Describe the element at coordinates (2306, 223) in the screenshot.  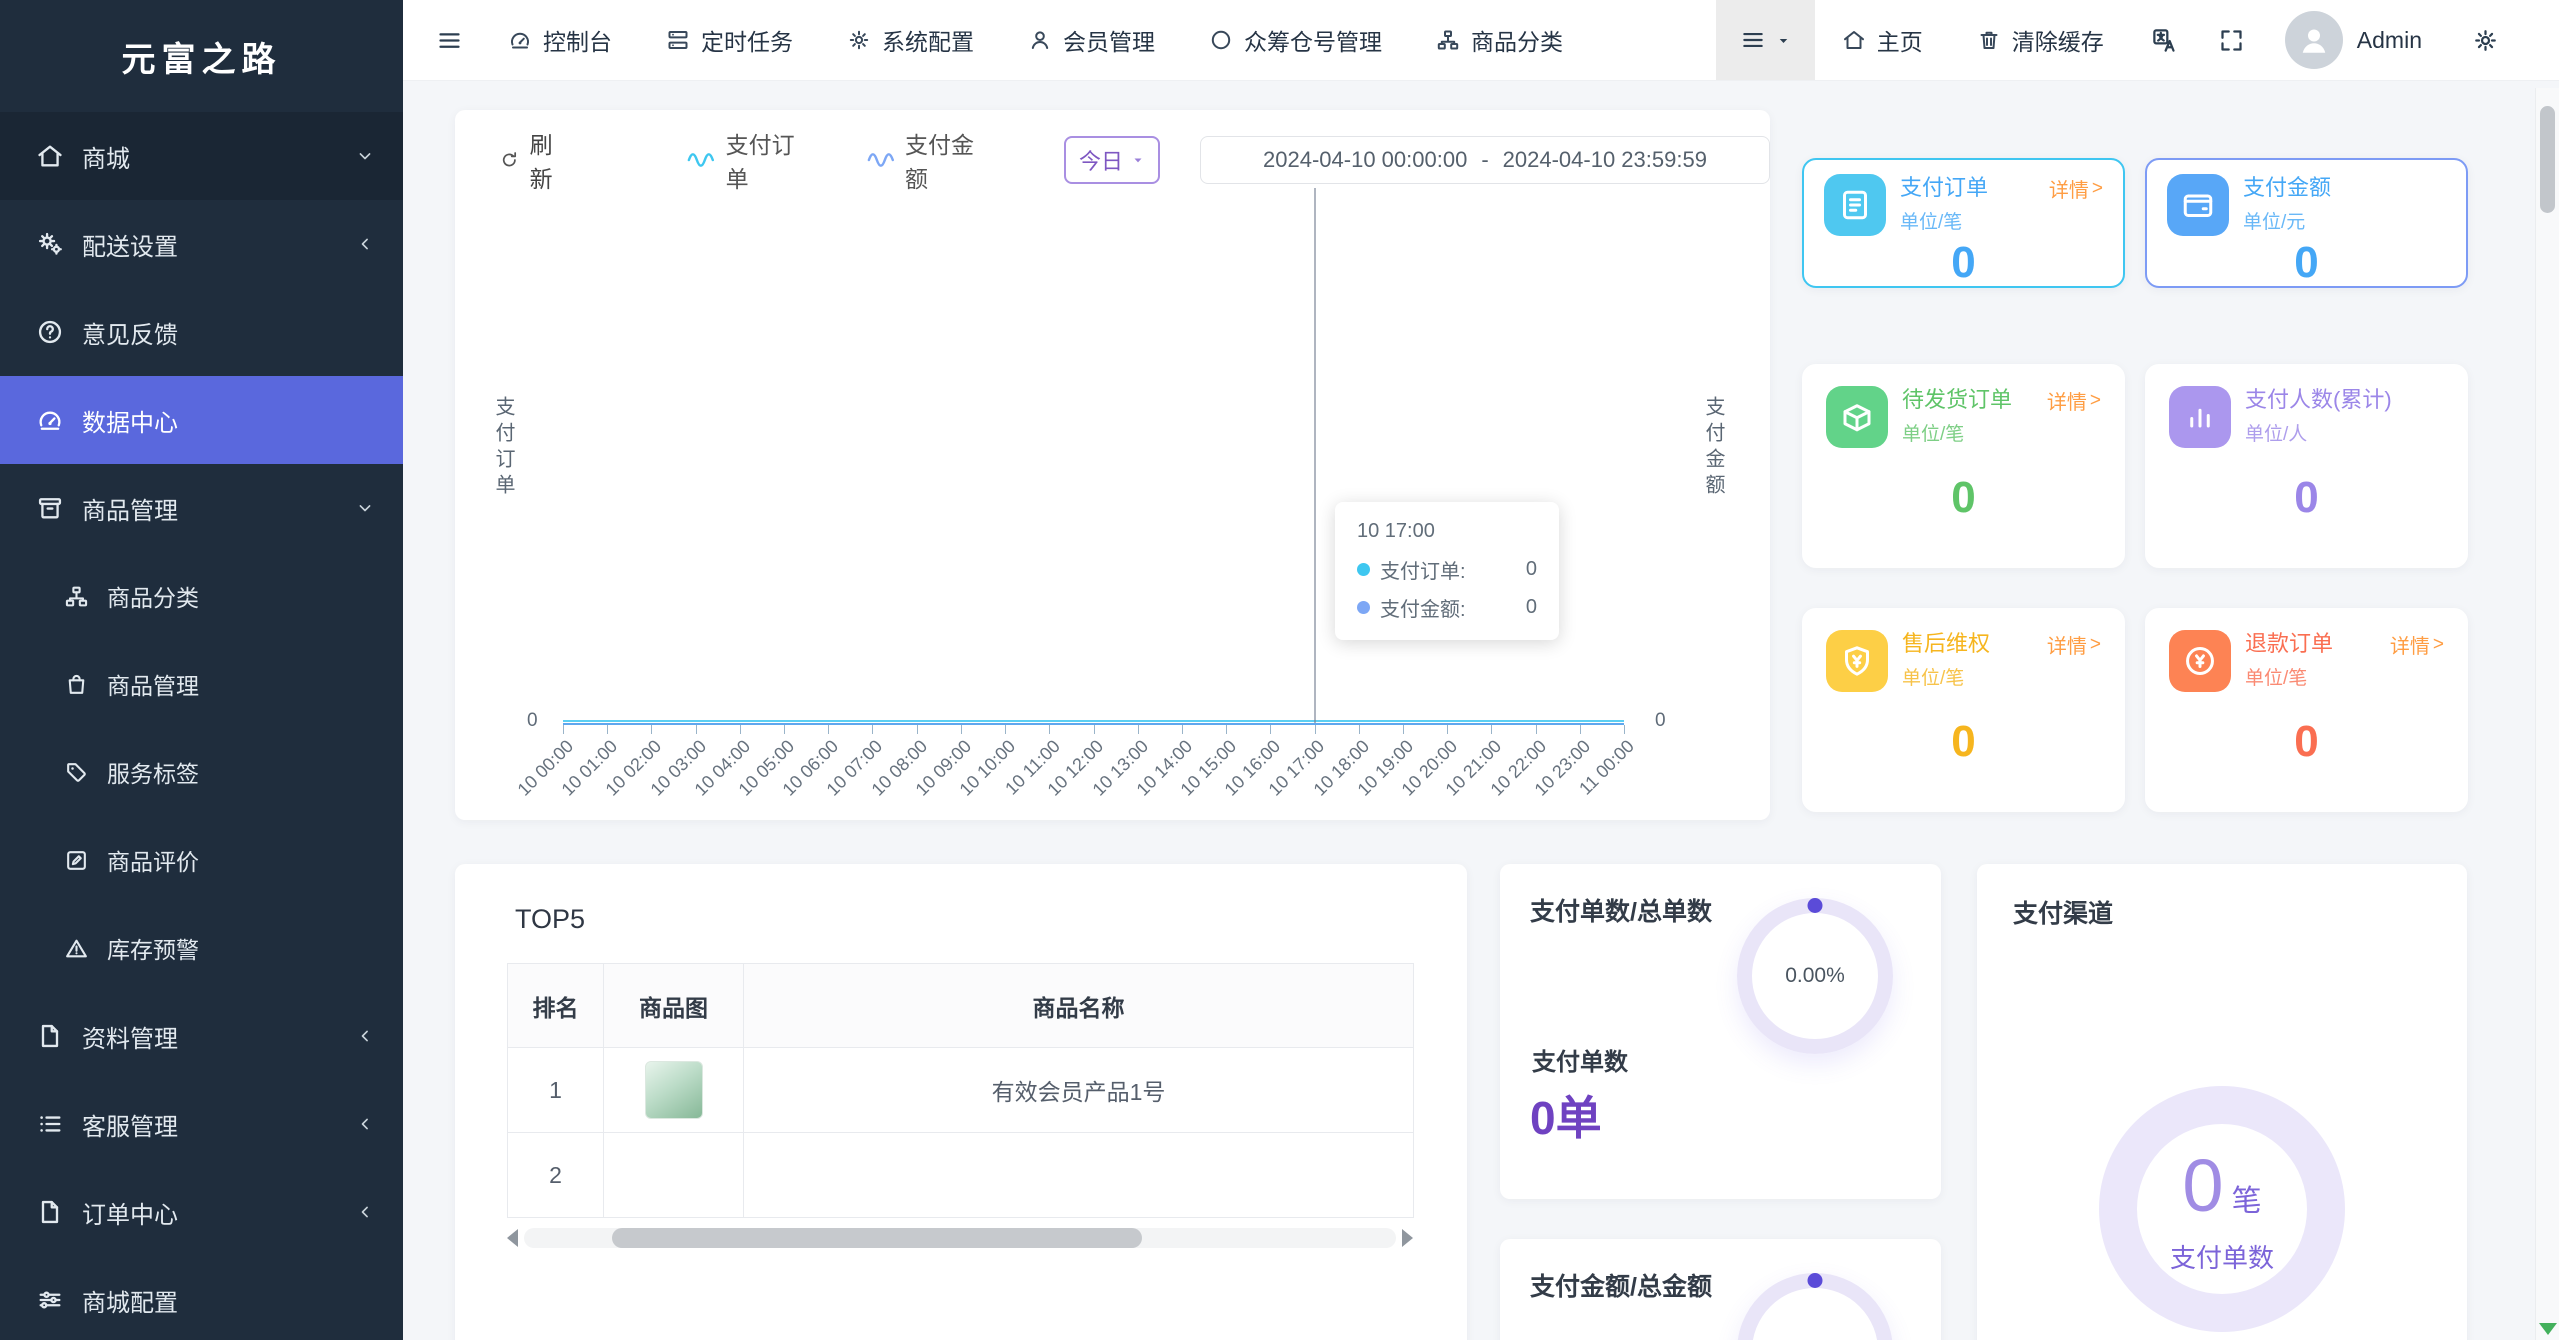
I see `stat-card-pay-amount: 支付金额 单位/元 0` at that location.